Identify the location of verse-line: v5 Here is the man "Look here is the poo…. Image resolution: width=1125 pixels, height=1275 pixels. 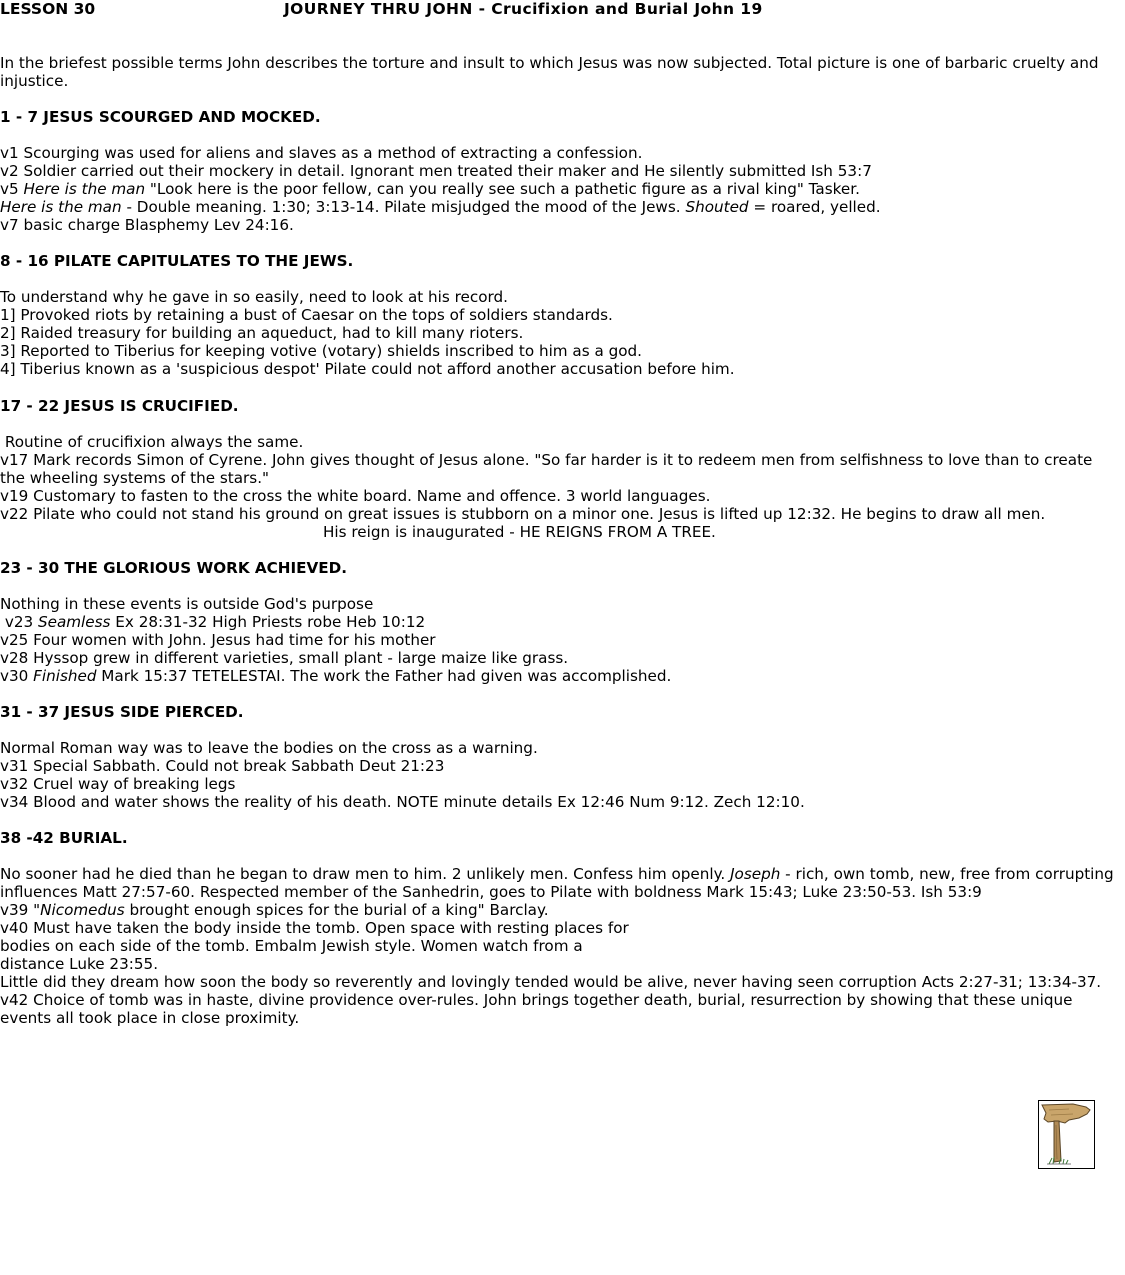
(430, 189).